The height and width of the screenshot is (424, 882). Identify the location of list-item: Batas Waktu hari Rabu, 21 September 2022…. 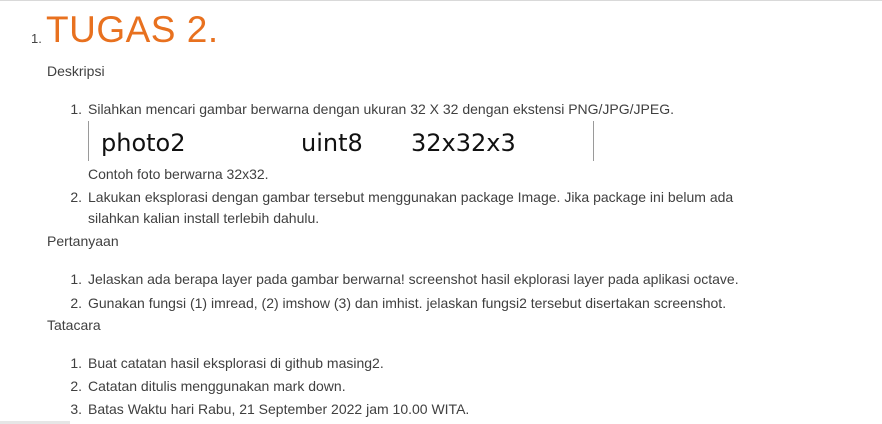
(279, 409).